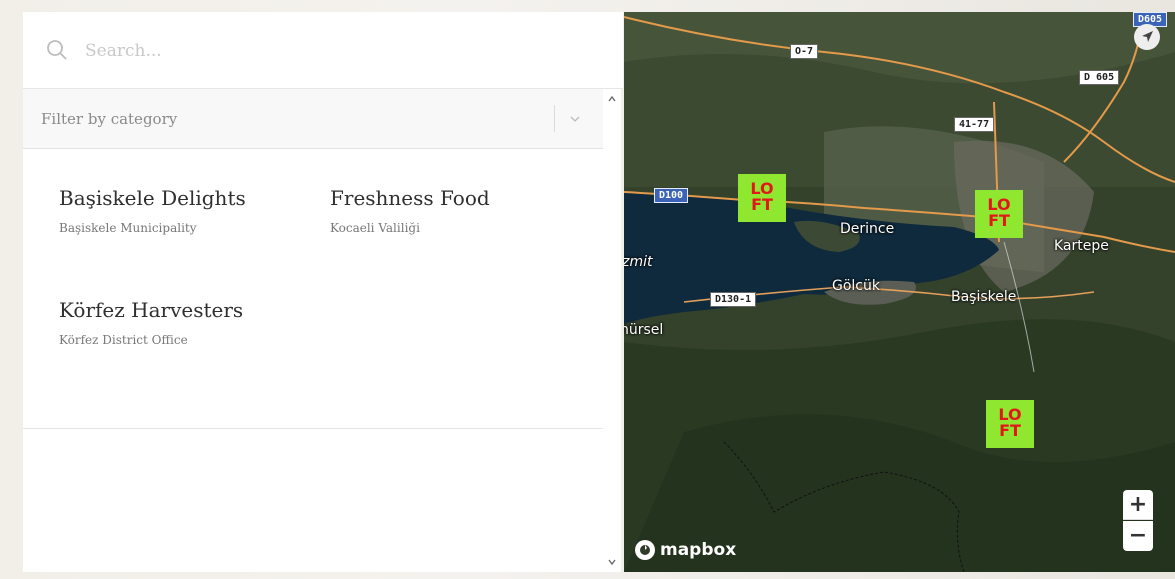 This screenshot has height=579, width=1175. Describe the element at coordinates (867, 229) in the screenshot. I see `place-label: Derince` at that location.